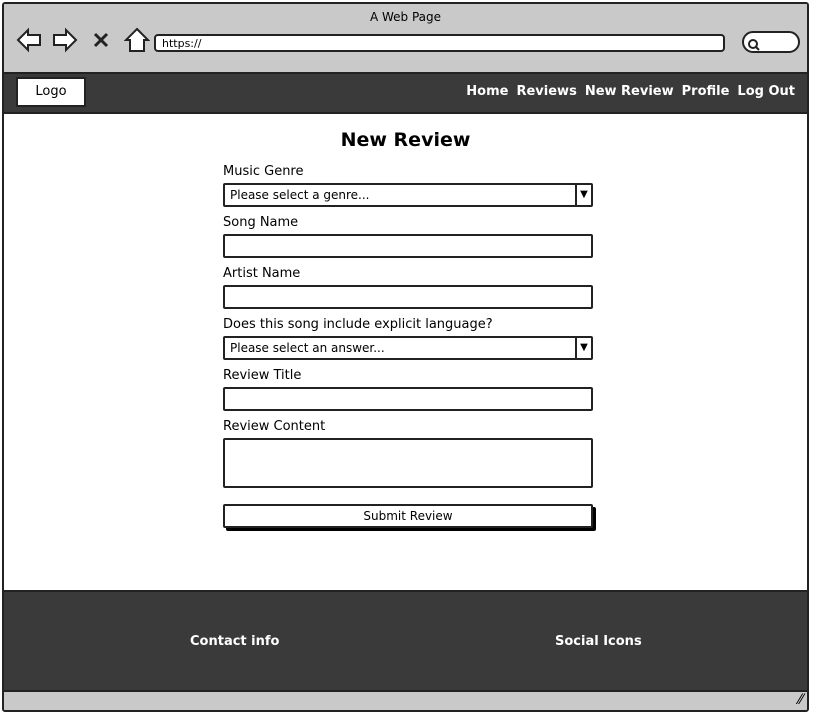 The image size is (813, 716). I want to click on genre-label: Music Genre, so click(263, 171).